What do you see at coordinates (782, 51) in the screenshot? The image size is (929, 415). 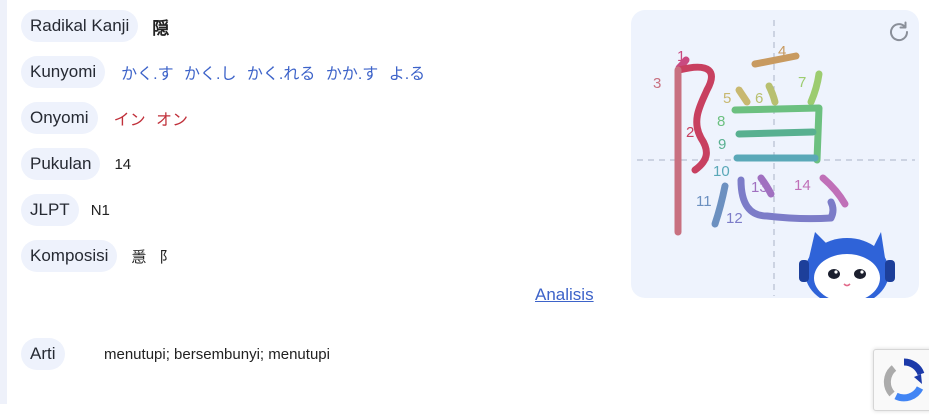 I see `stroke-number-4: 4` at bounding box center [782, 51].